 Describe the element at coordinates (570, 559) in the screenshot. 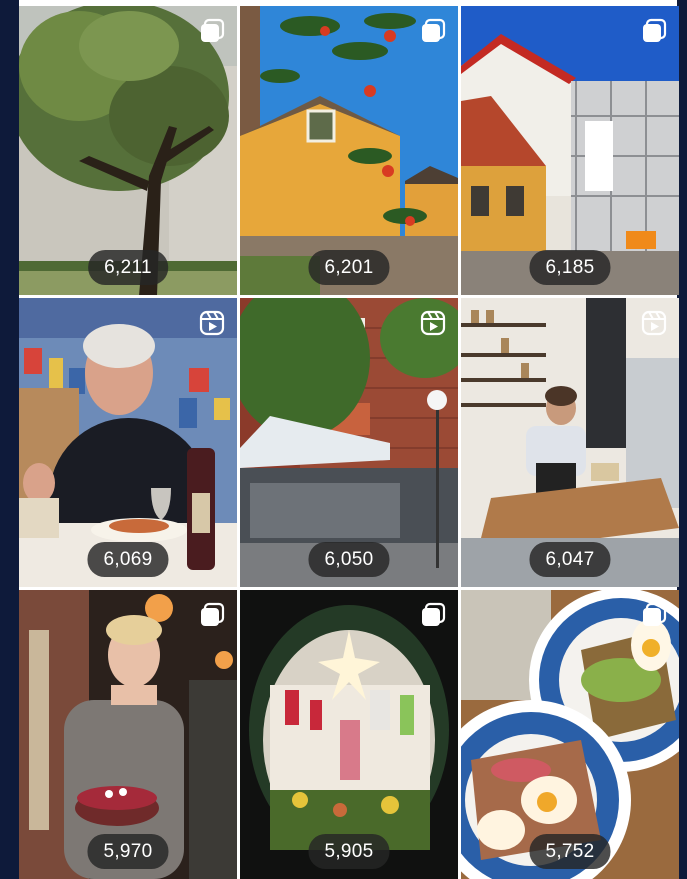

I see `view-count: 6,047` at that location.